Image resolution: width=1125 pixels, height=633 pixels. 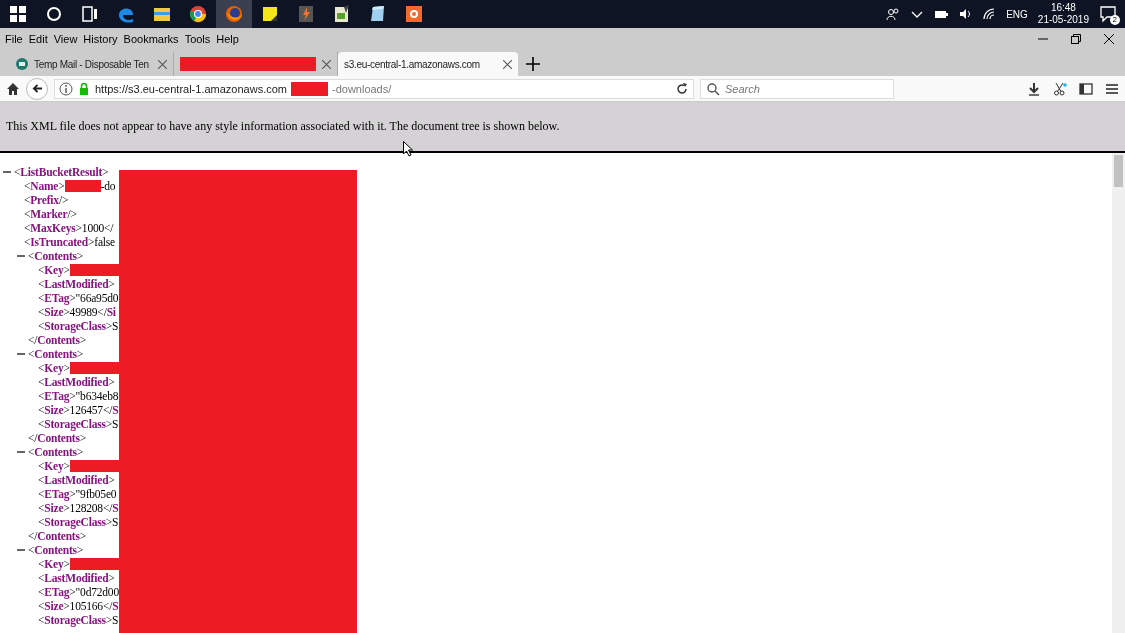 I want to click on browser-tab: s3.eu-central-1.amazonaws.com, so click(x=428, y=64).